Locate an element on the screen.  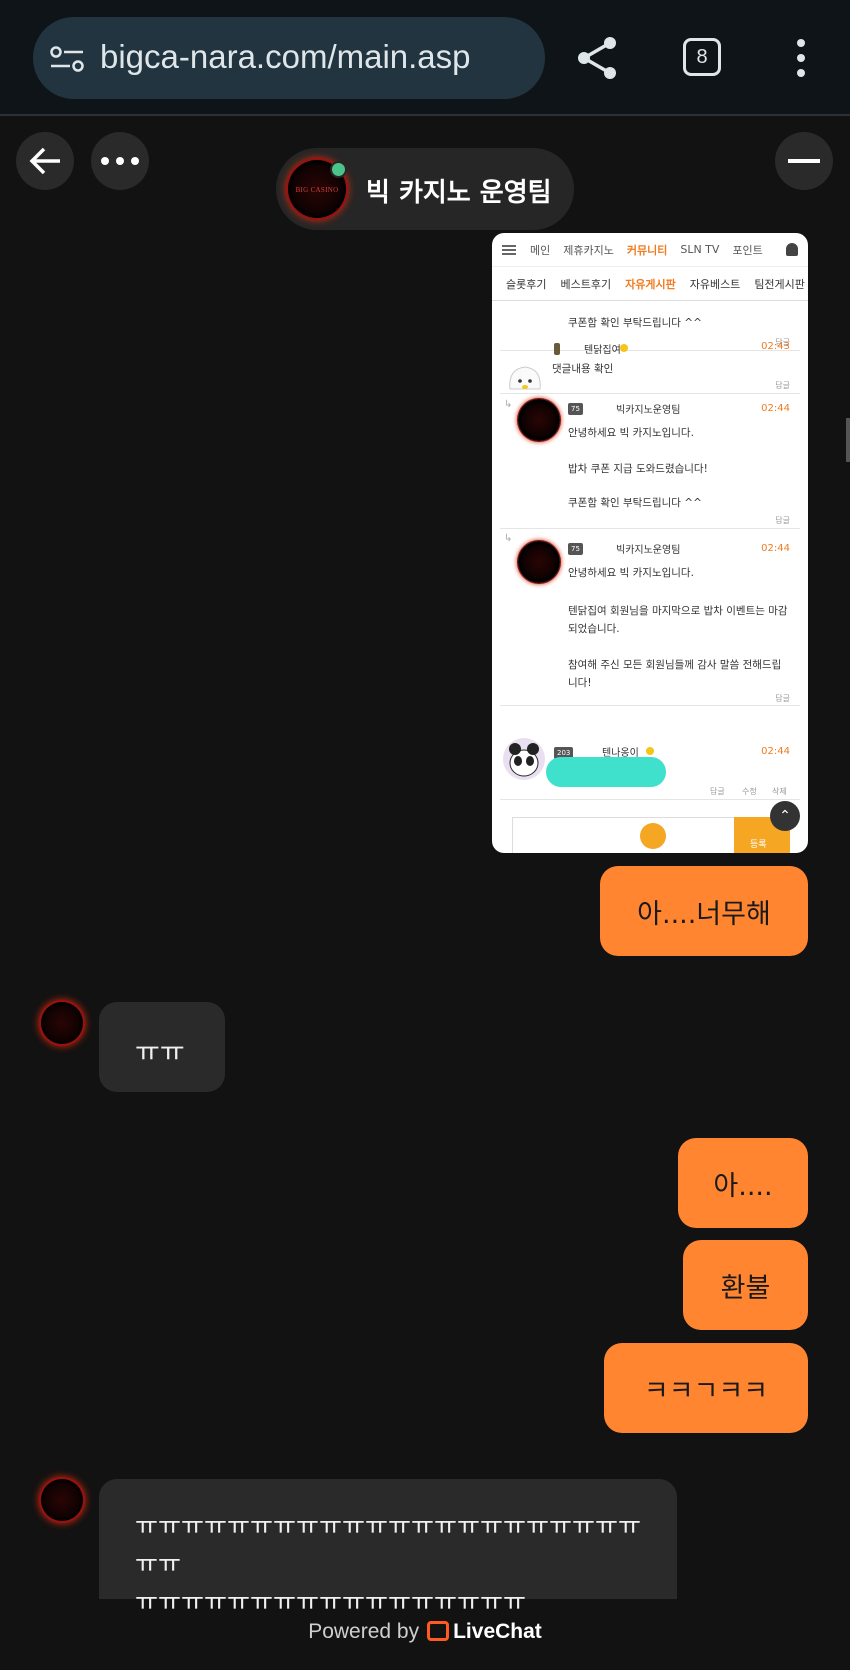
shot-subnav-item: 자유베스트 is located at coordinates (715, 284).